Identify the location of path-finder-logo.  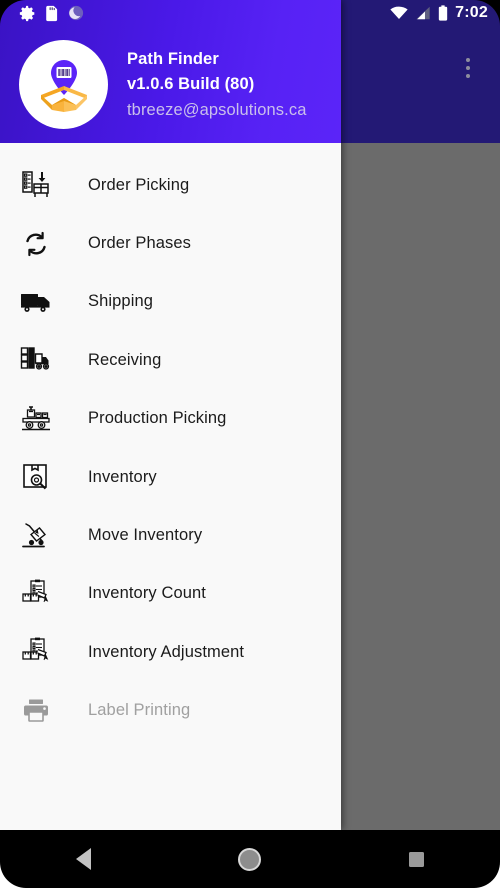
(63, 84).